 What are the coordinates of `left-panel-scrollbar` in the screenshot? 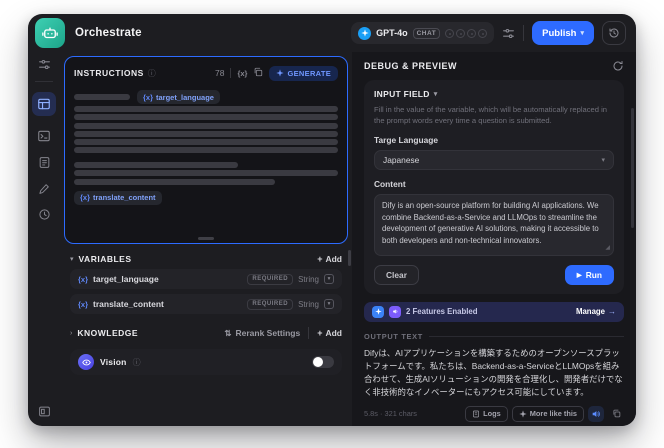 It's located at (349, 258).